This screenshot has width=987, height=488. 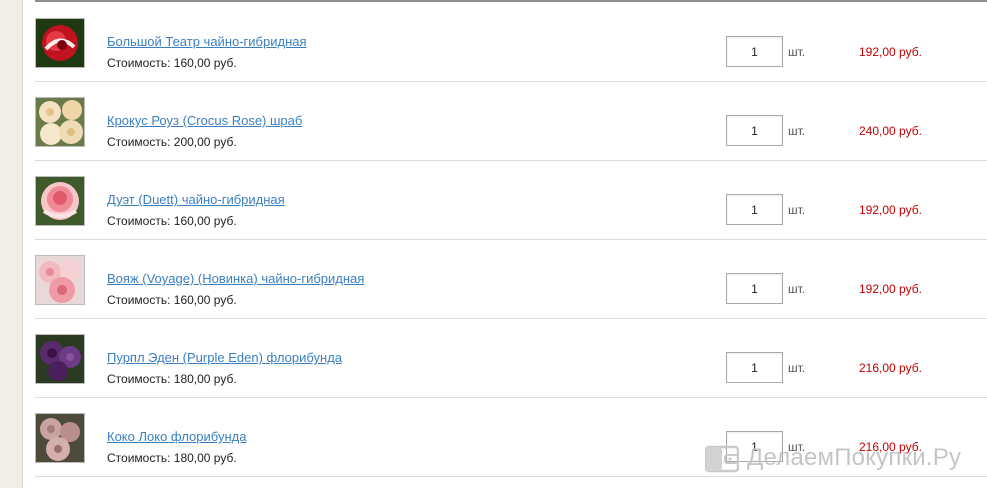 I want to click on rose-mauve-image, so click(x=60, y=438).